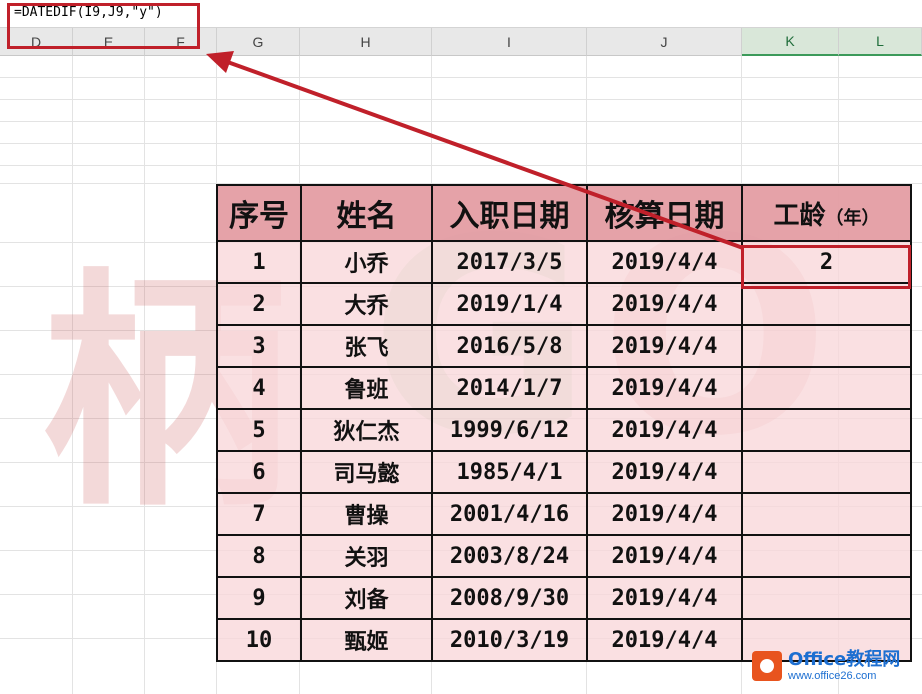  I want to click on logo-url: www.office26.com, so click(832, 675).